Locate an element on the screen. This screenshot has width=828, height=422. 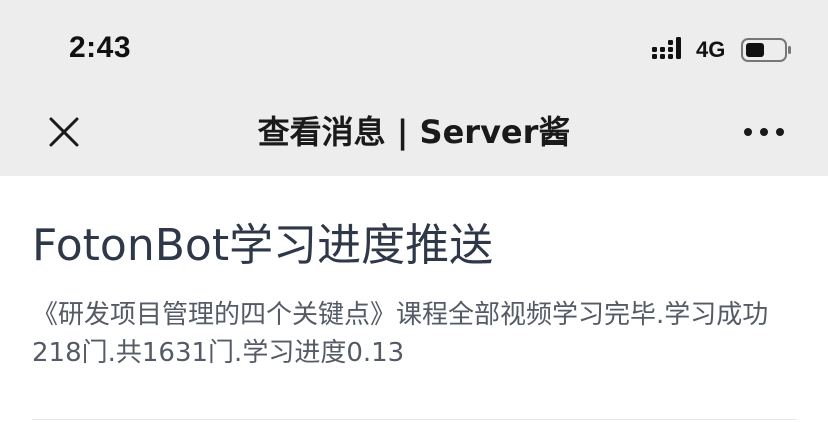
signal-icon is located at coordinates (666, 48).